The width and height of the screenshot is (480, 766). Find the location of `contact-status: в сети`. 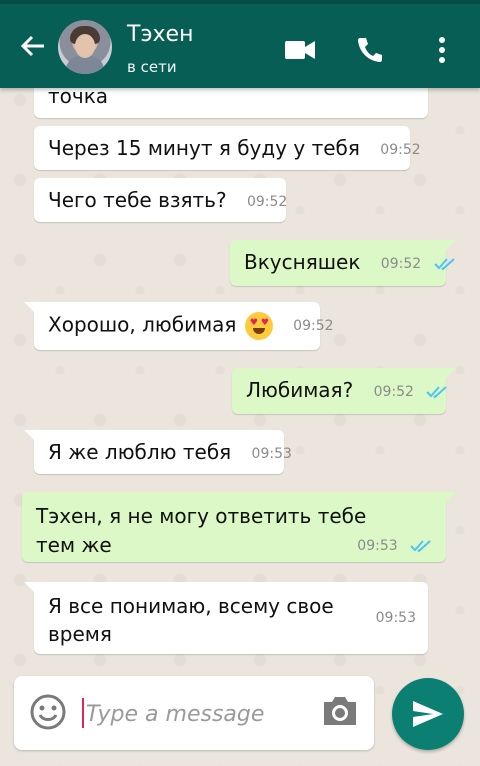

contact-status: в сети is located at coordinates (152, 67).